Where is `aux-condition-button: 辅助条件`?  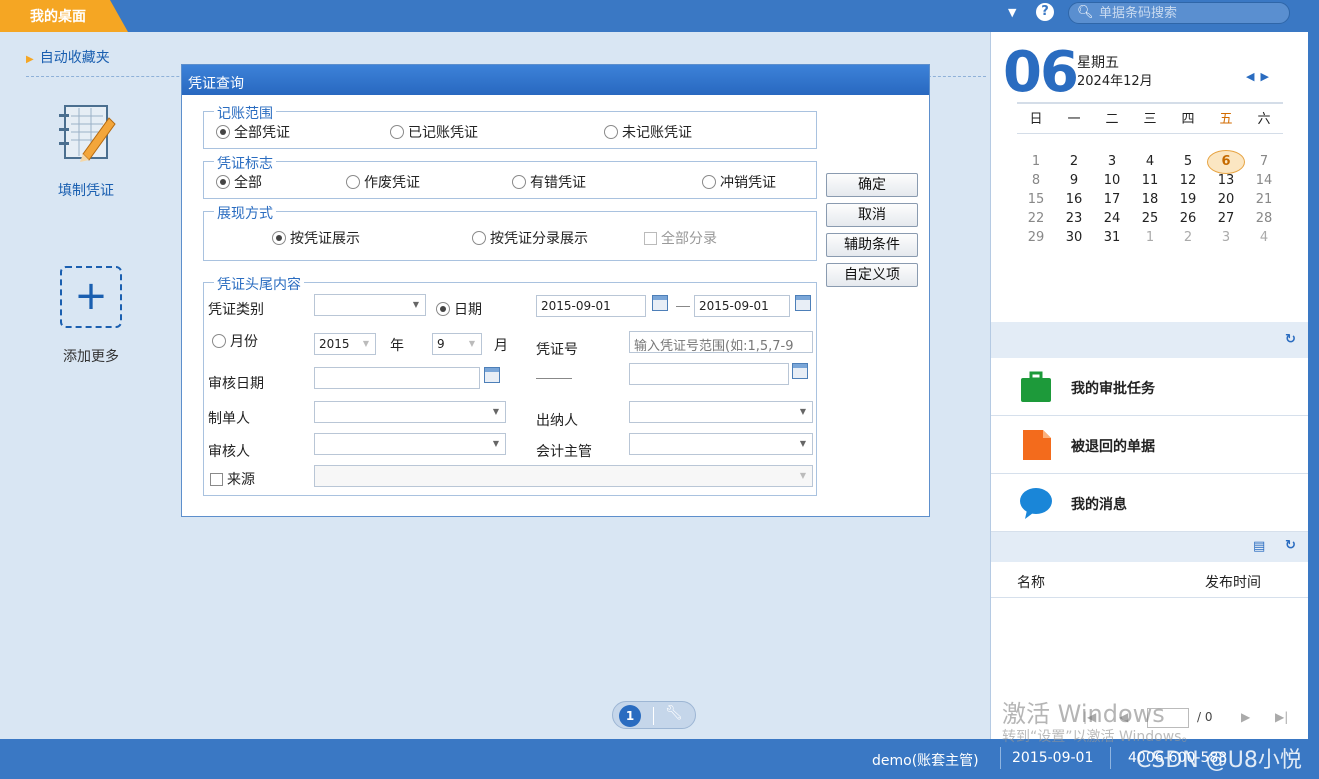 aux-condition-button: 辅助条件 is located at coordinates (872, 245).